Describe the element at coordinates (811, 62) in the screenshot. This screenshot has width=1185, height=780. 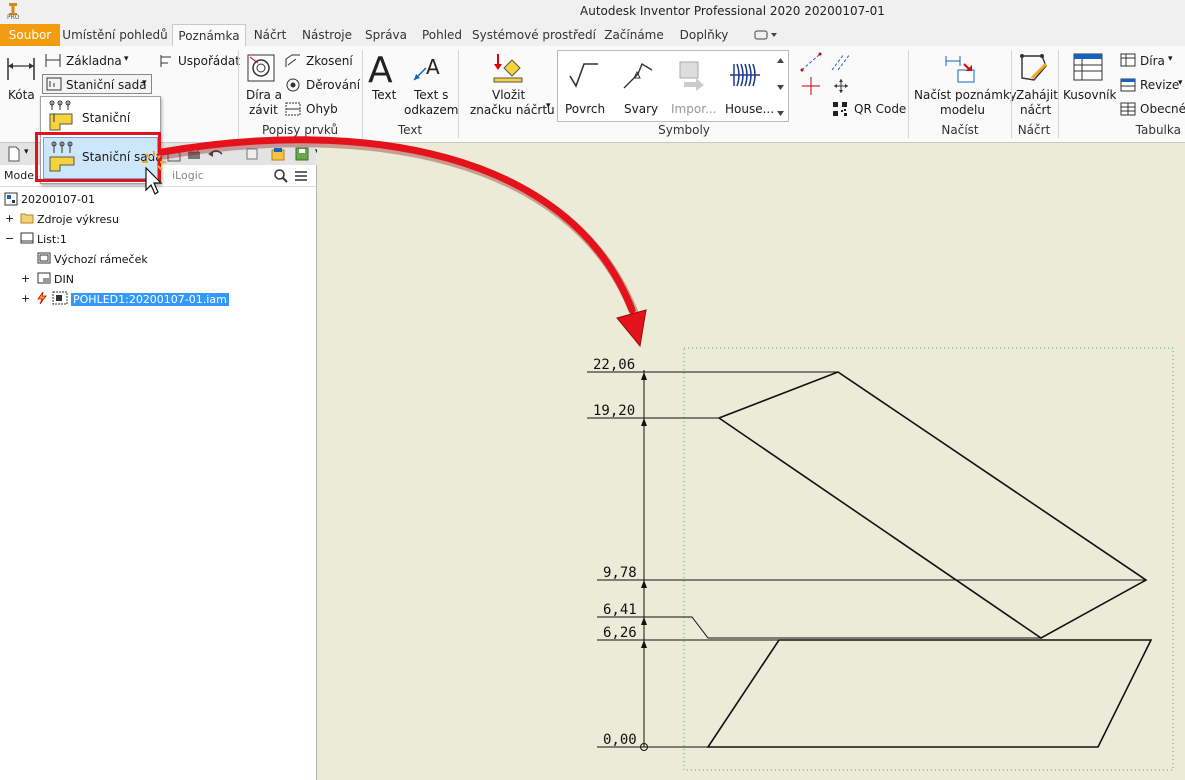
I see `centerline-icon` at that location.